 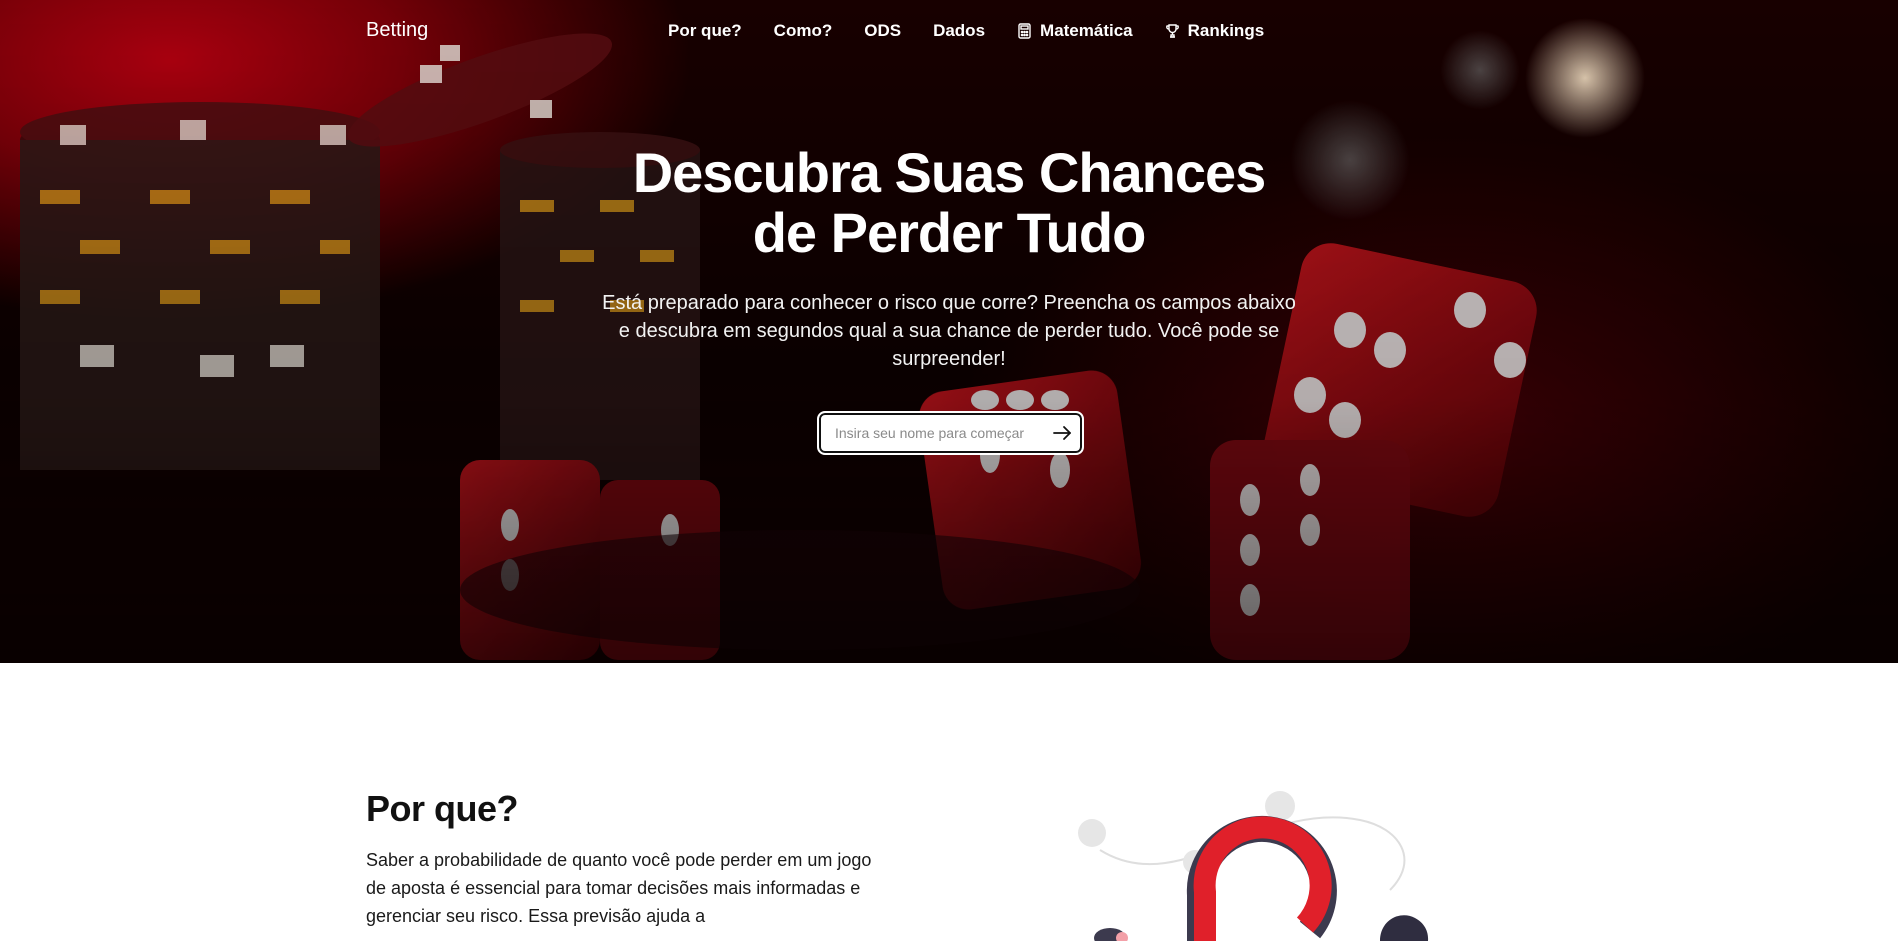 I want to click on name-form, so click(x=950, y=433).